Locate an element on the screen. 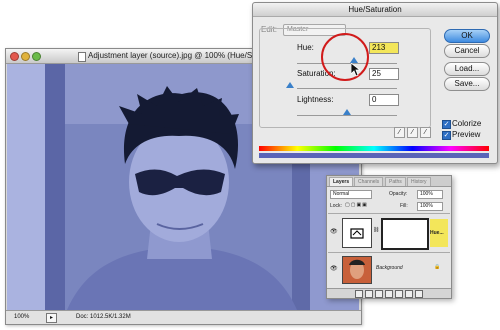  add-mask-icon is located at coordinates (379, 294).